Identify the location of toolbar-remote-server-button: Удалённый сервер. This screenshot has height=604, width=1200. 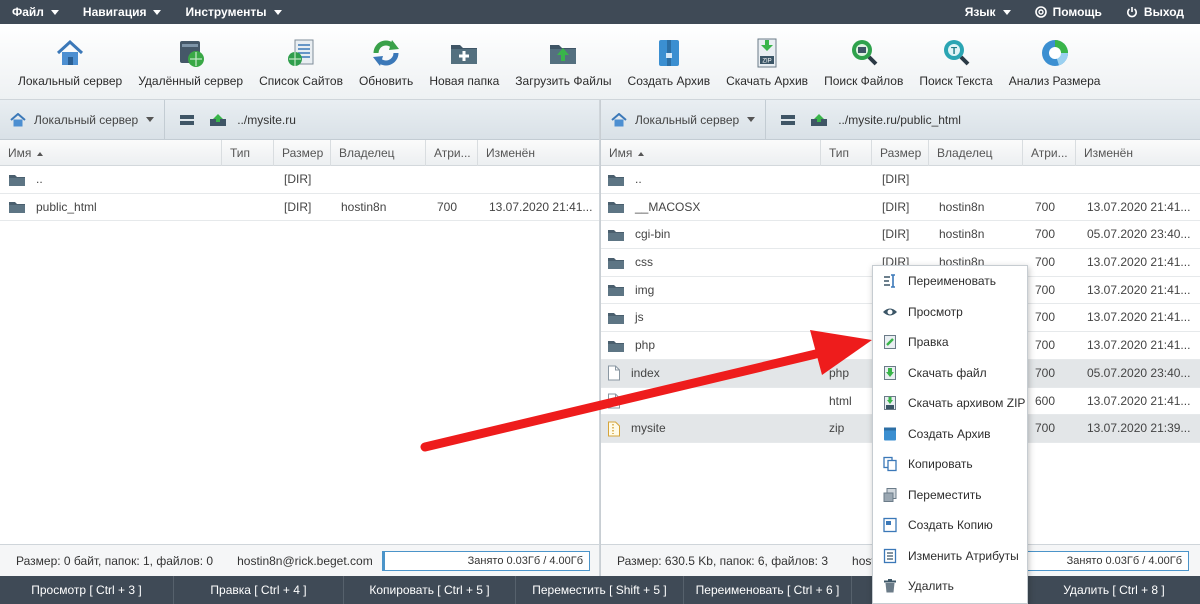
(190, 56).